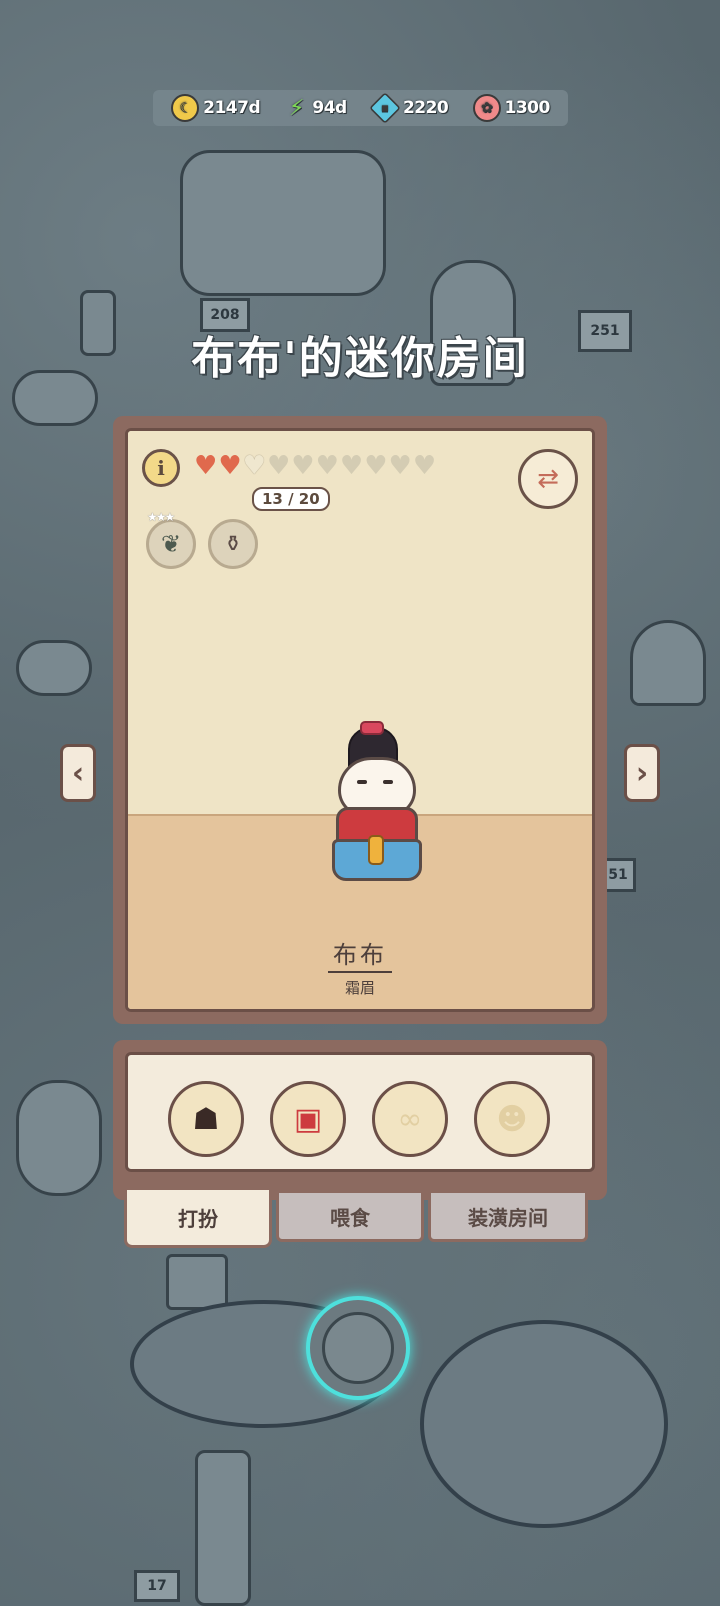 The height and width of the screenshot is (1606, 720). I want to click on coin-value: 2147d, so click(232, 108).